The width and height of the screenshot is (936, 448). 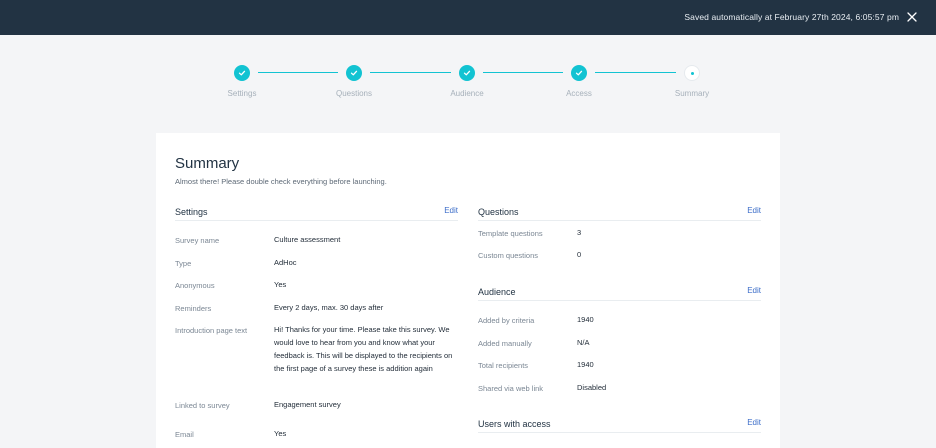 What do you see at coordinates (579, 93) in the screenshot?
I see `step-label: Access` at bounding box center [579, 93].